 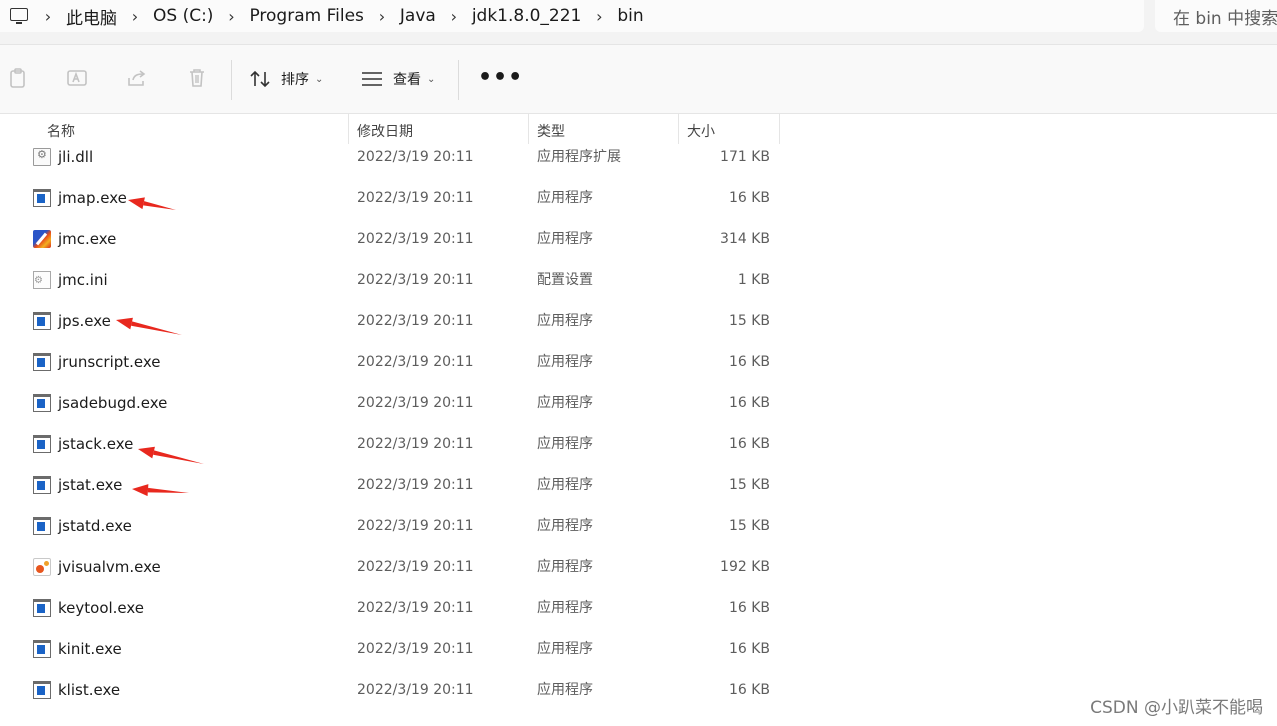 I want to click on file-name: klist.exe, so click(x=89, y=690).